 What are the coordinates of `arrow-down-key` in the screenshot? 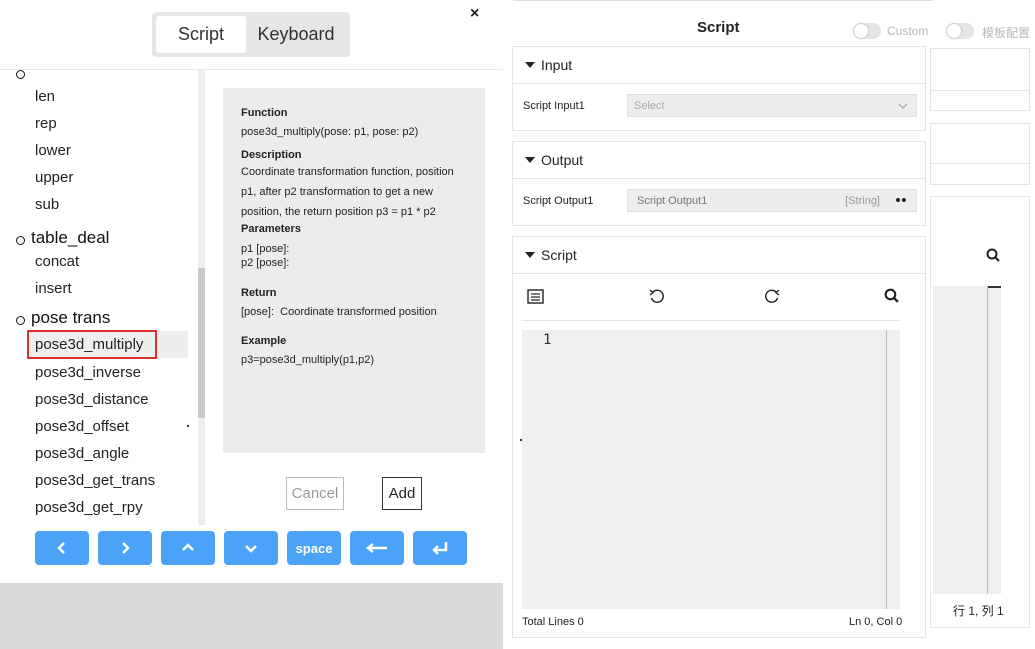 It's located at (251, 548).